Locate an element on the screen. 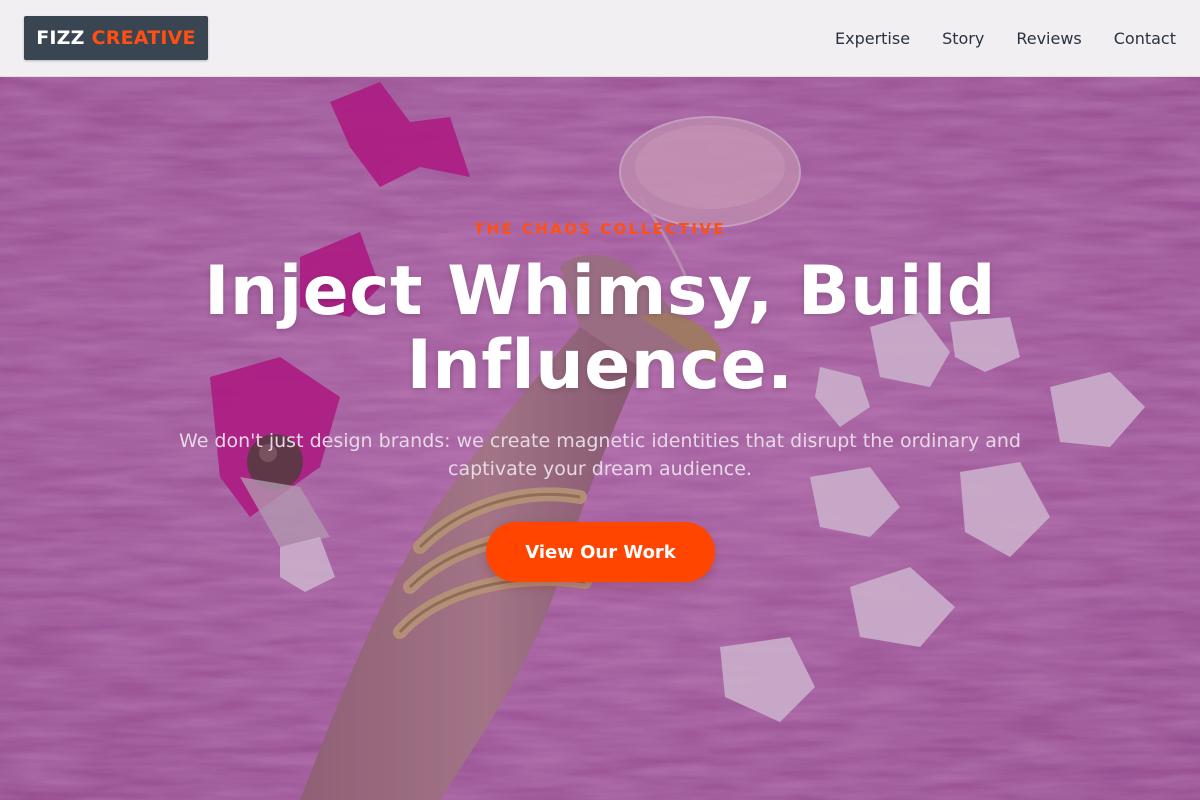  logo: FIZZ CREATIVE is located at coordinates (116, 38).